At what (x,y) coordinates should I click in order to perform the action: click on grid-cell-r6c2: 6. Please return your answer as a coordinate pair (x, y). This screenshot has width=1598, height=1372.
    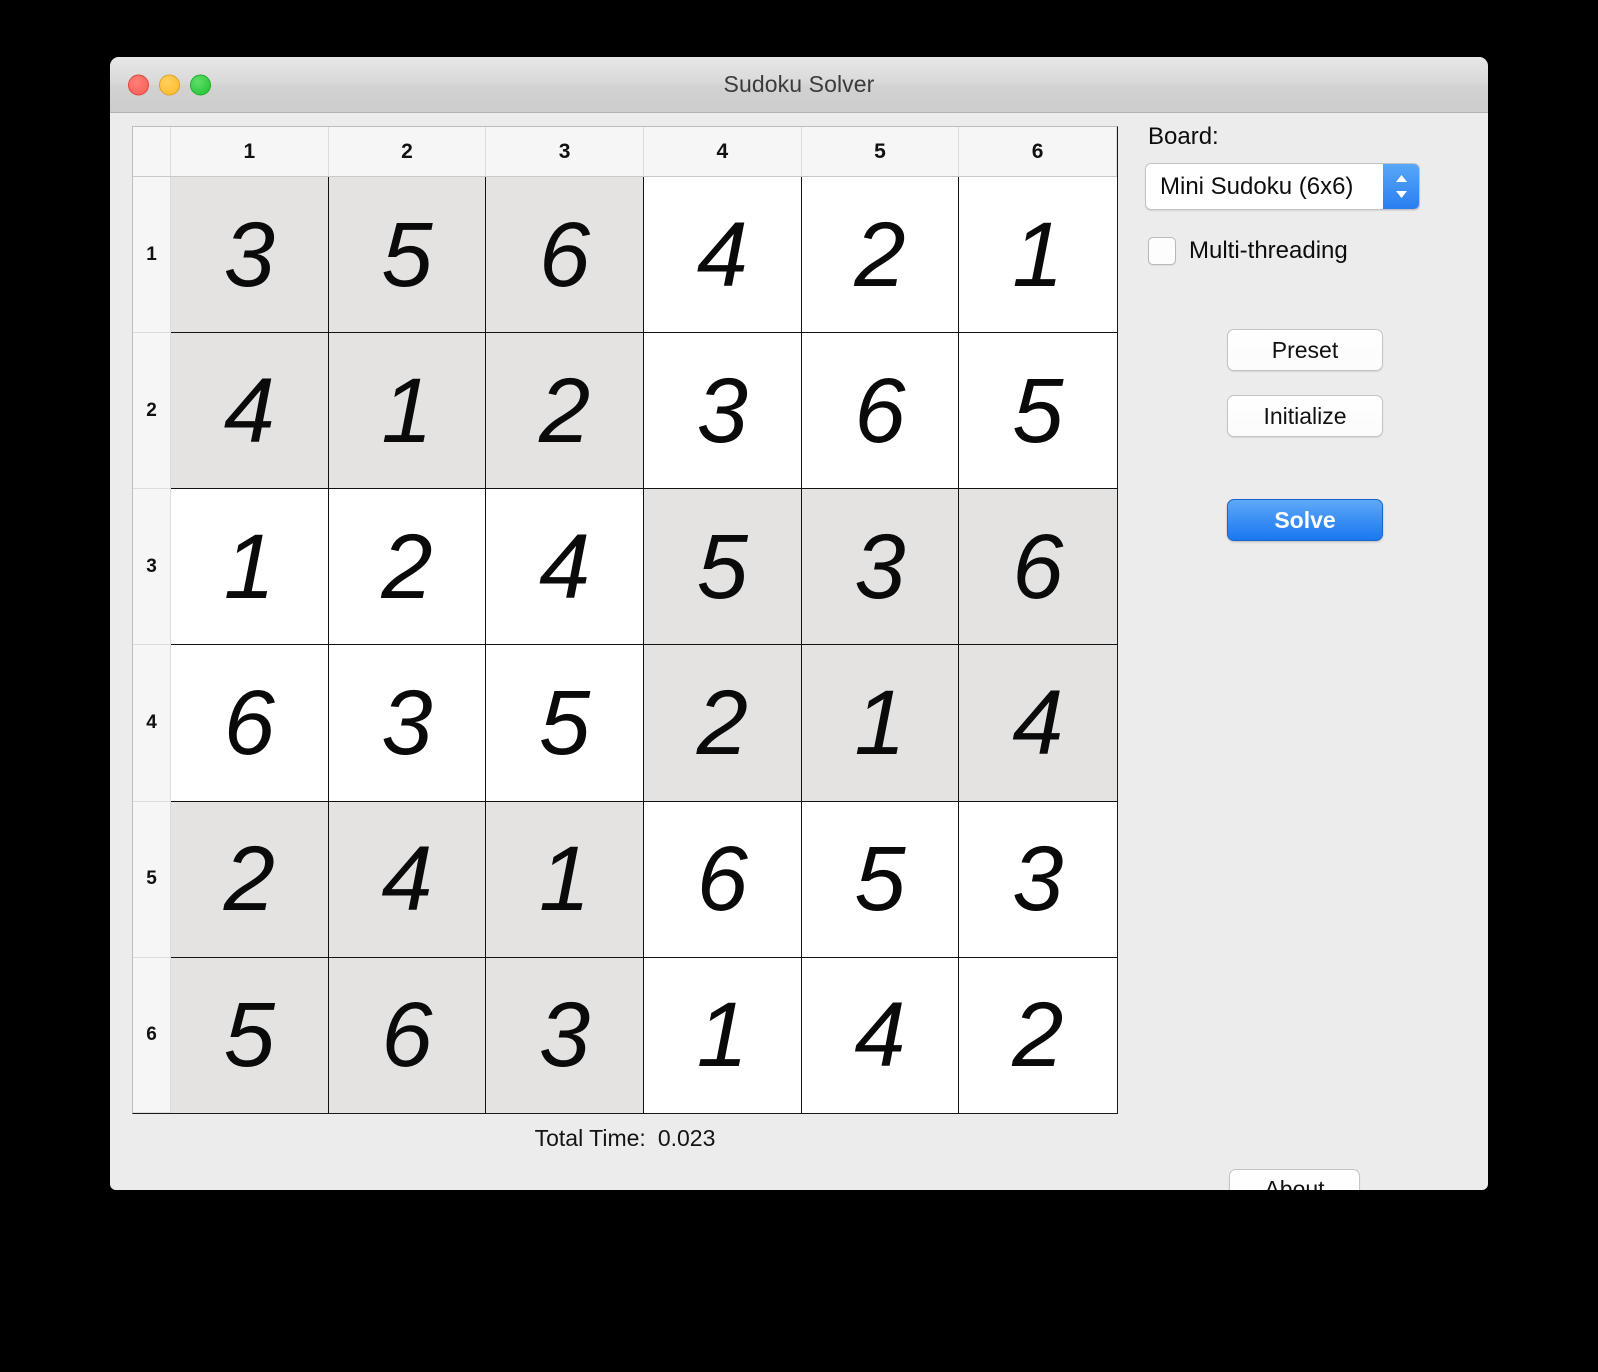
    Looking at the image, I should click on (407, 1035).